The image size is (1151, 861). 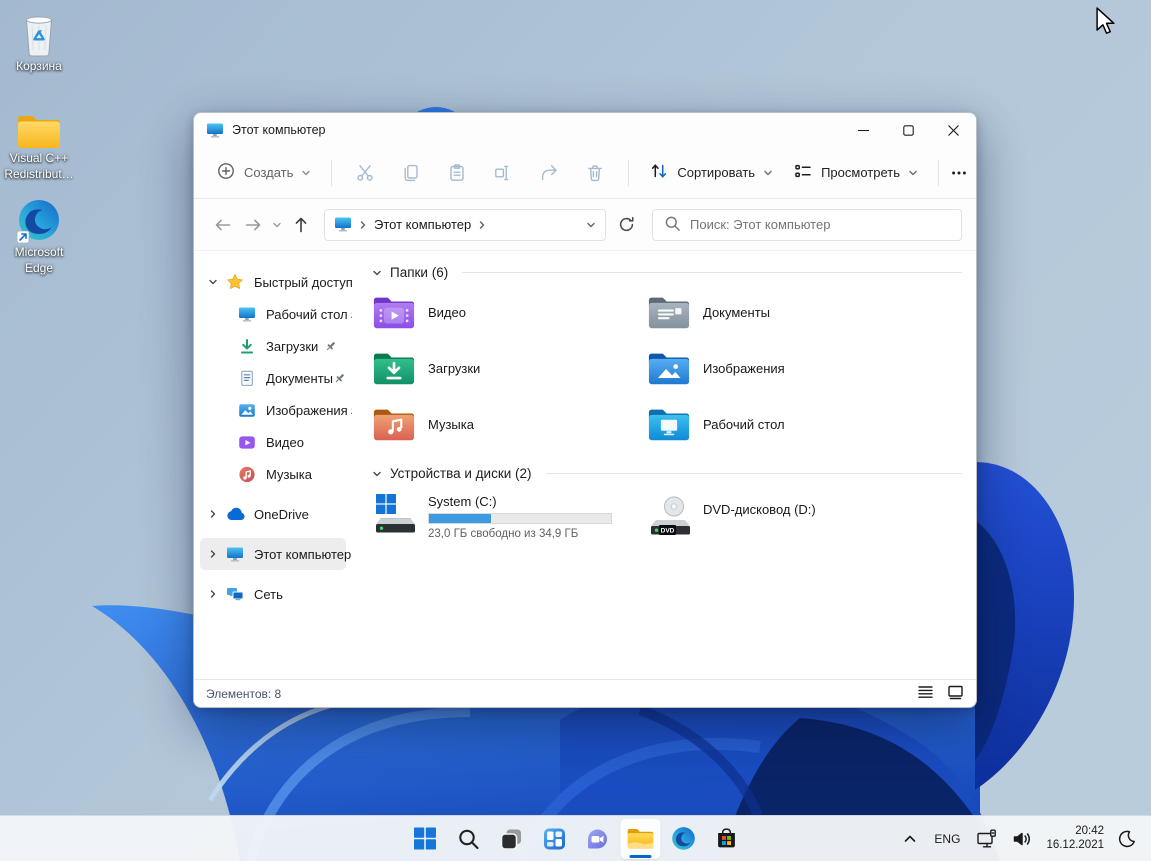 I want to click on address-bar: Этот компьютер, so click(x=465, y=224).